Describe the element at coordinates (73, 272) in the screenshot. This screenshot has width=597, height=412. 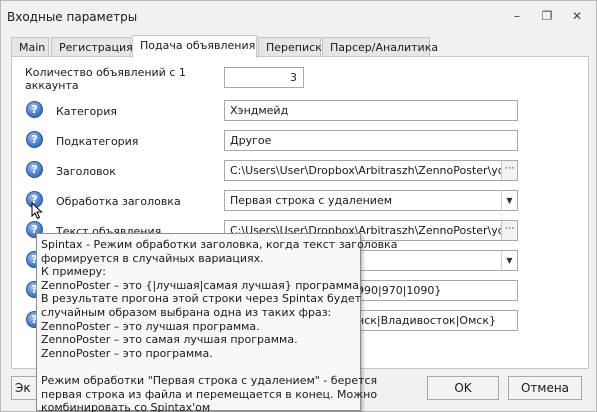
I see `tooltip-line: К примеру:` at that location.